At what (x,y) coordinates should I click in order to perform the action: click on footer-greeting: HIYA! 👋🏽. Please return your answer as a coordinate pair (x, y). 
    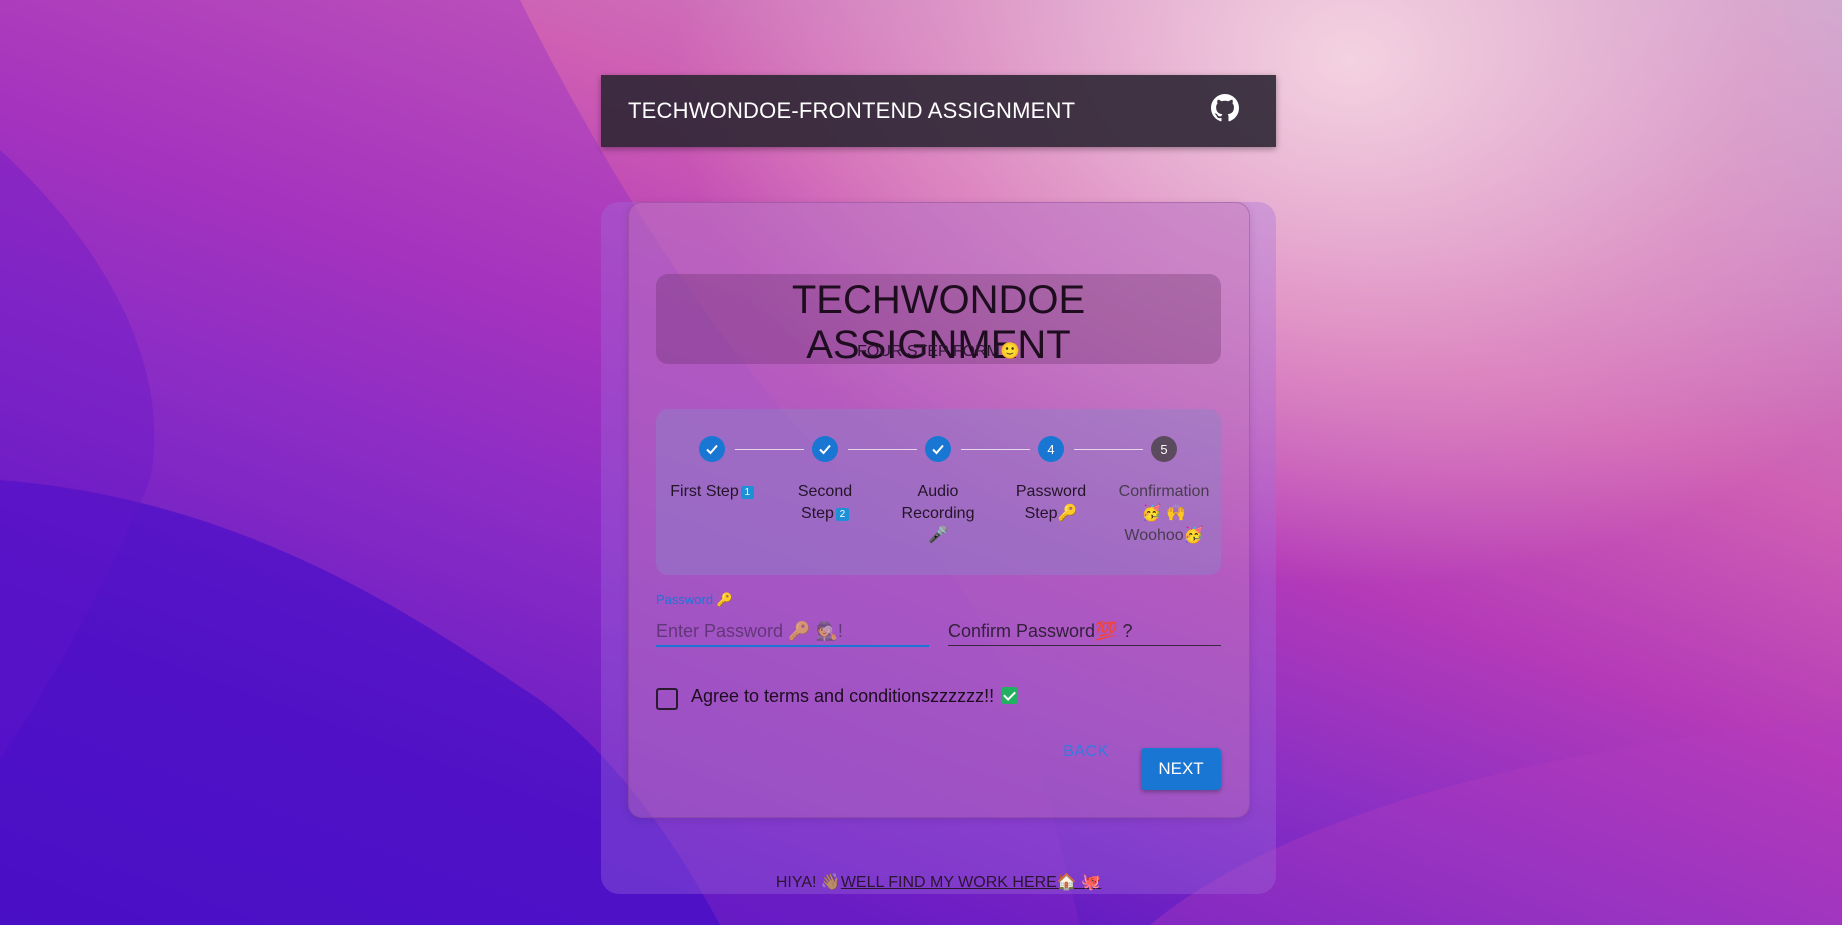
    Looking at the image, I should click on (808, 882).